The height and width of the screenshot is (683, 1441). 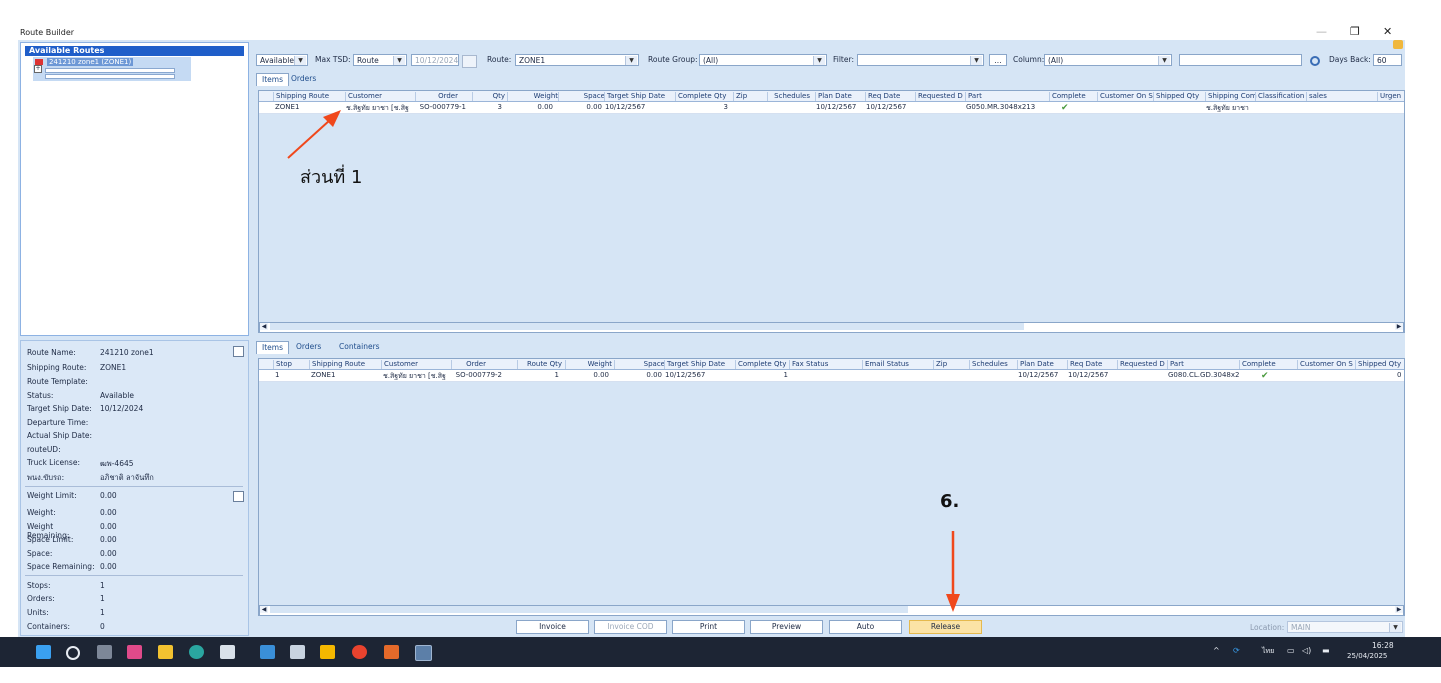 I want to click on search-icon, so click(x=73, y=653).